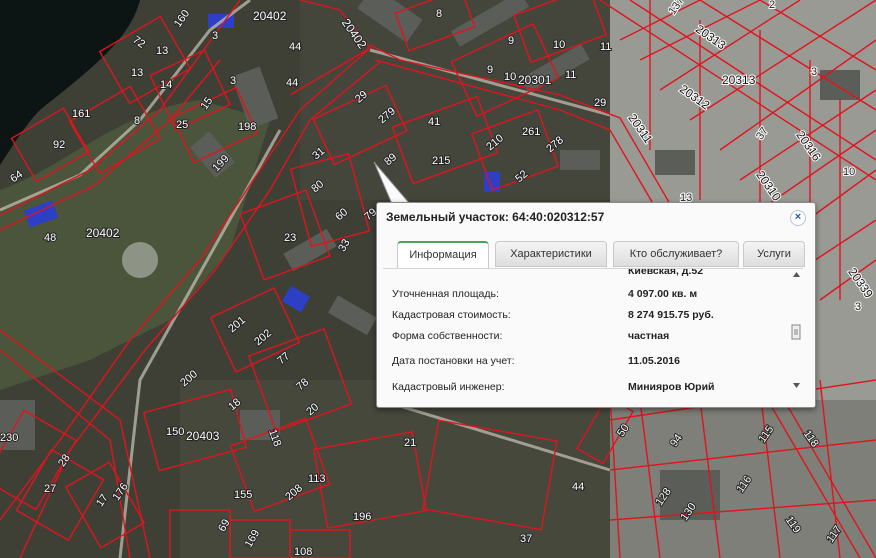 The height and width of the screenshot is (558, 876). I want to click on parcel-label: 92, so click(59, 145).